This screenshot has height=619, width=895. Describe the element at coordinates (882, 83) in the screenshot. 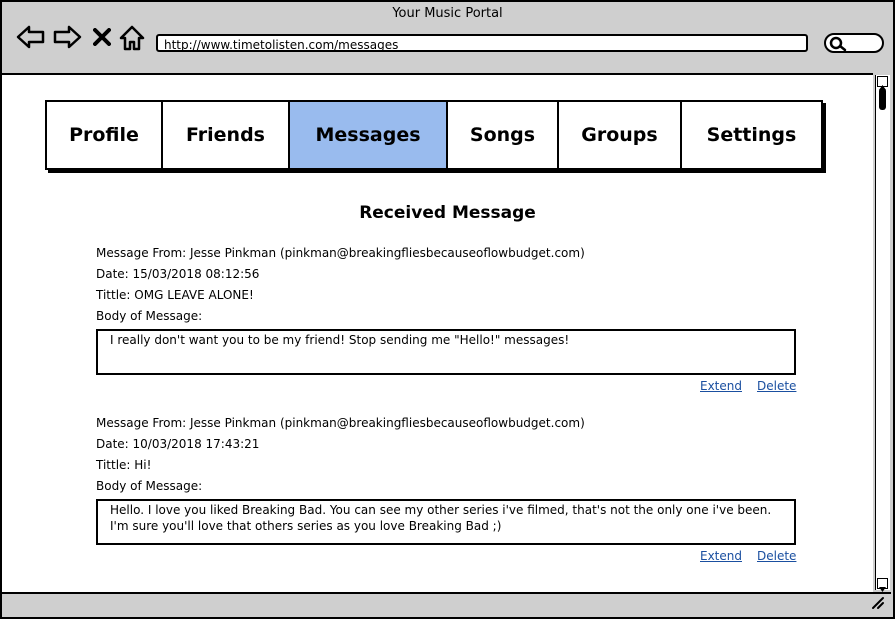

I see `scroll-up-button` at that location.